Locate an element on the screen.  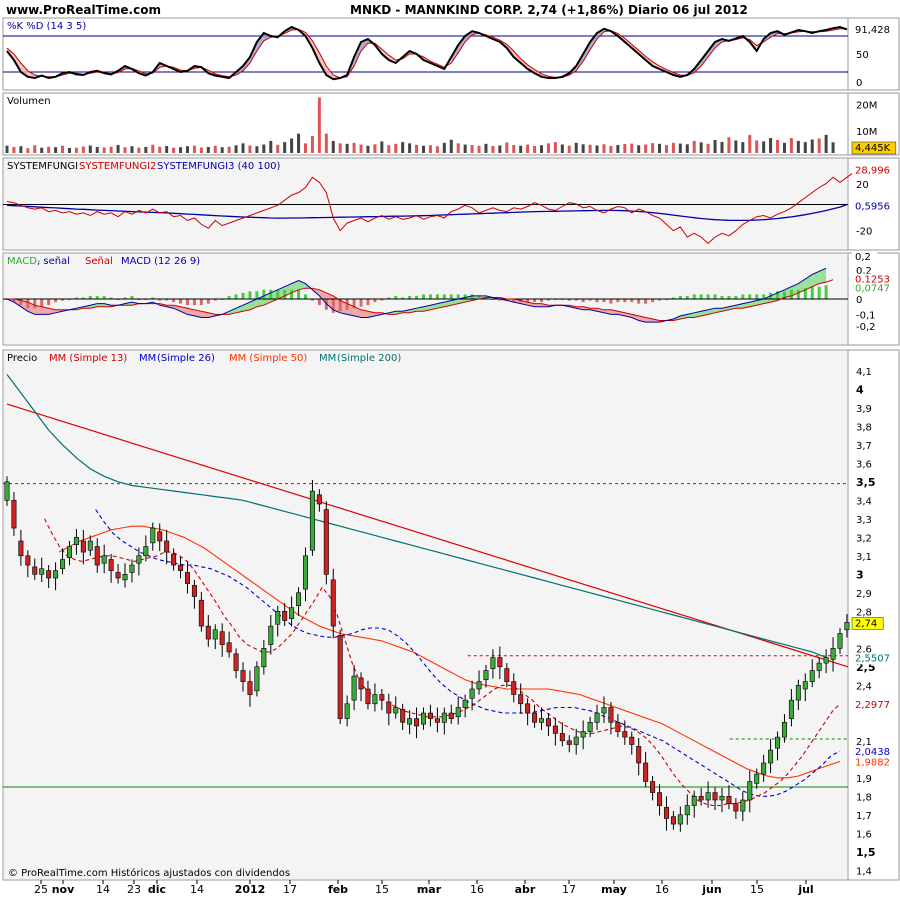
site-url: www.ProRealTime.com is located at coordinates (83, 10).